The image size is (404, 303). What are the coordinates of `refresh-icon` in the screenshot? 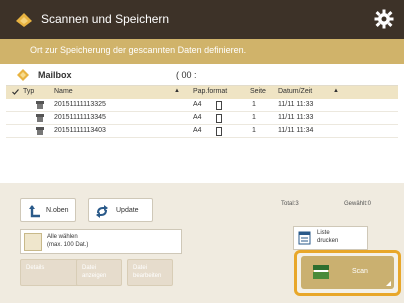 It's located at (102, 211).